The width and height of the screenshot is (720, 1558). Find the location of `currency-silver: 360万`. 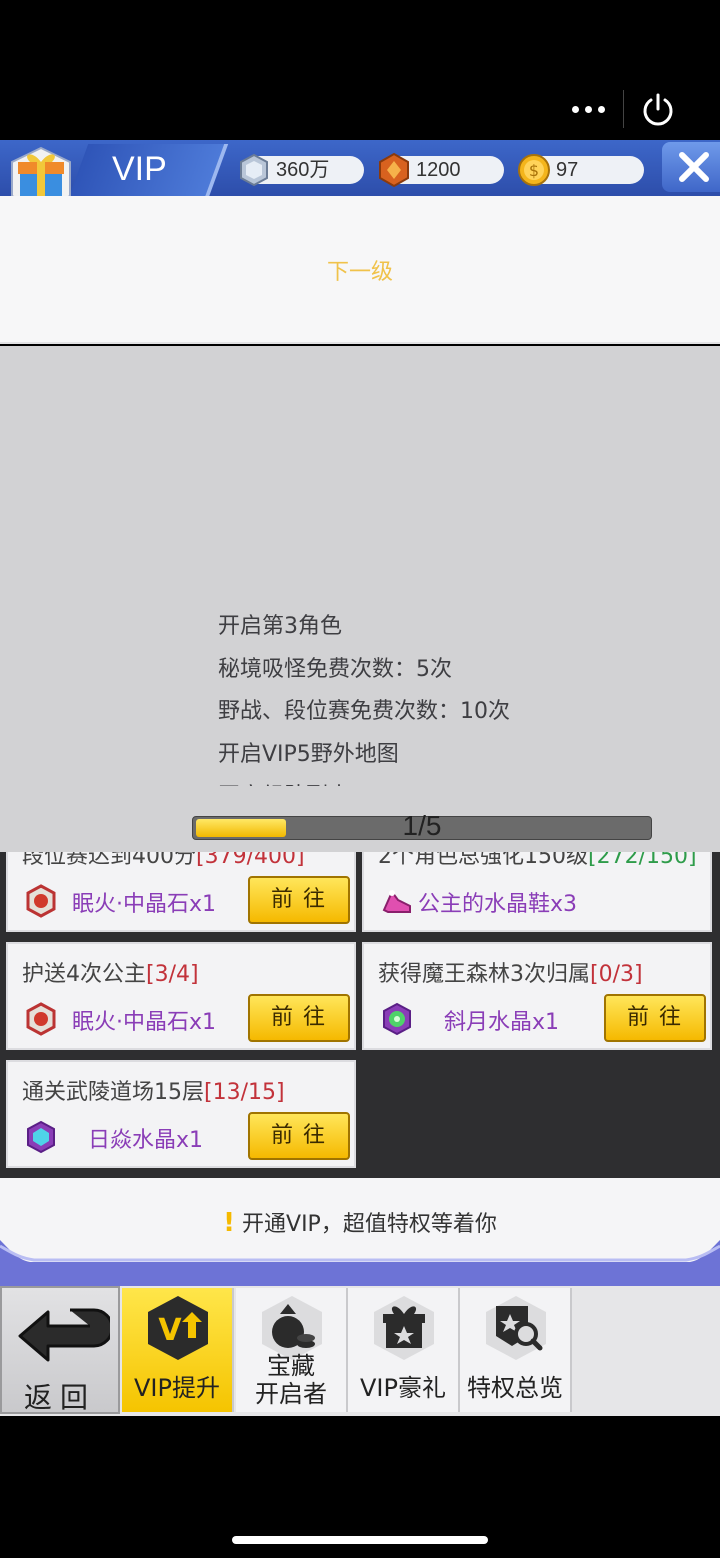

currency-silver: 360万 is located at coordinates (302, 170).